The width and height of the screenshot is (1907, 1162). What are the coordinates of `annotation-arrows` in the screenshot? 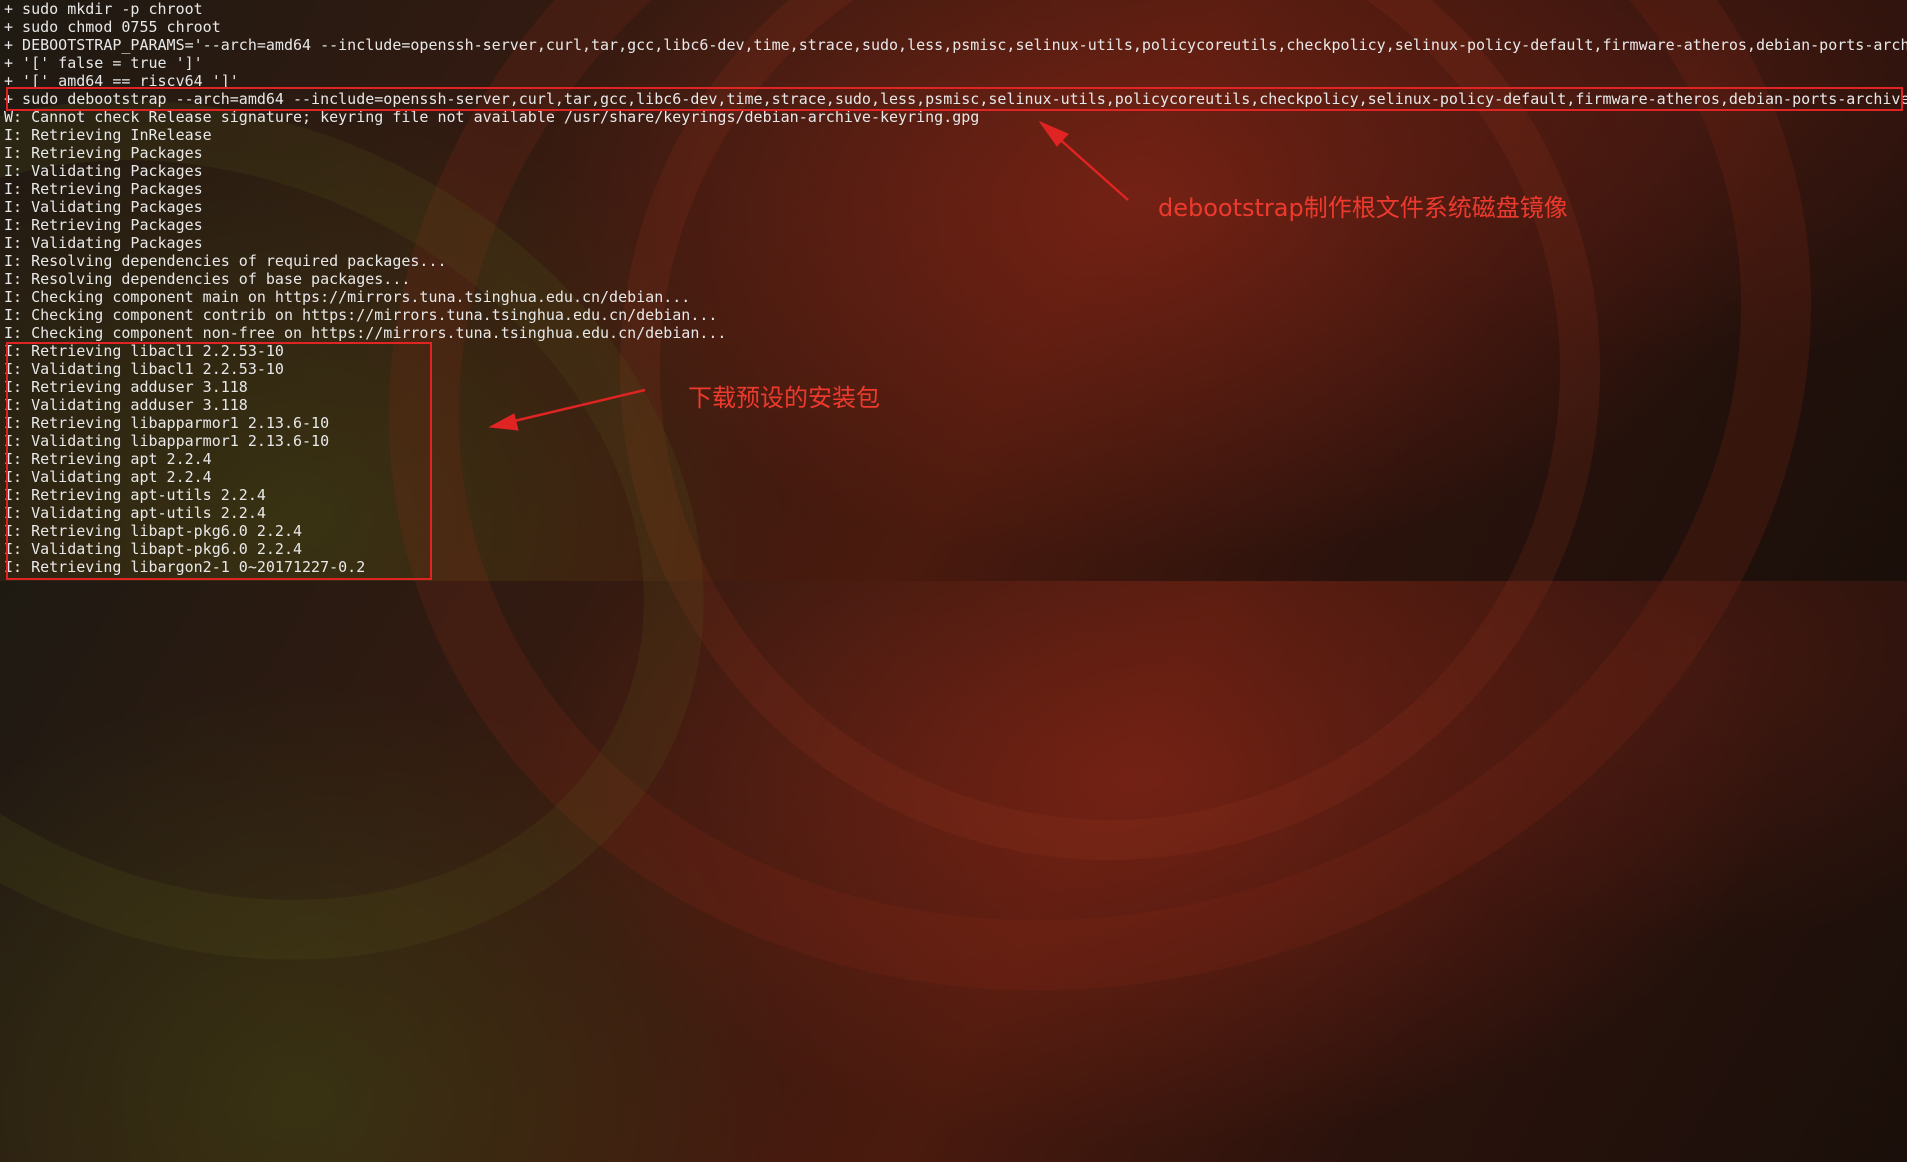 It's located at (808, 275).